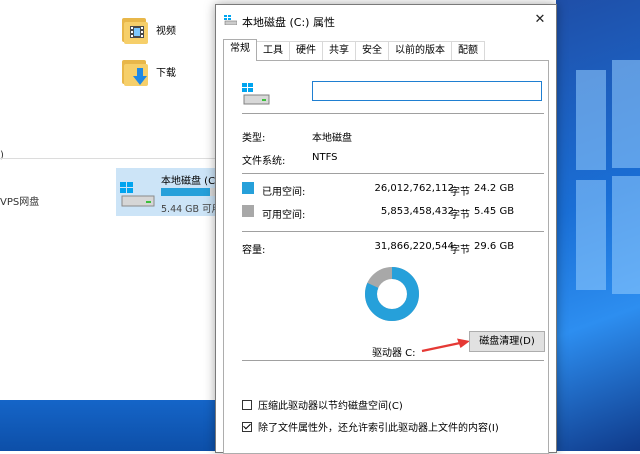  What do you see at coordinates (254, 138) in the screenshot?
I see `type-label: 类型:` at bounding box center [254, 138].